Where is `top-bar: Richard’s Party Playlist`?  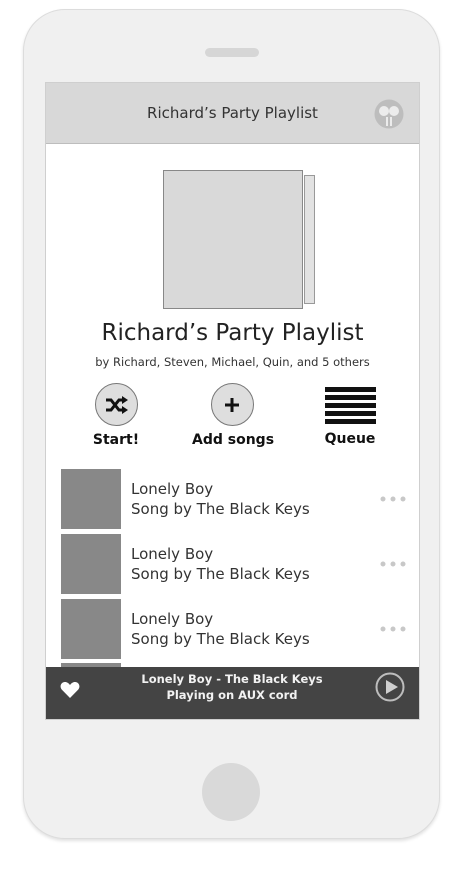 top-bar: Richard’s Party Playlist is located at coordinates (232, 113).